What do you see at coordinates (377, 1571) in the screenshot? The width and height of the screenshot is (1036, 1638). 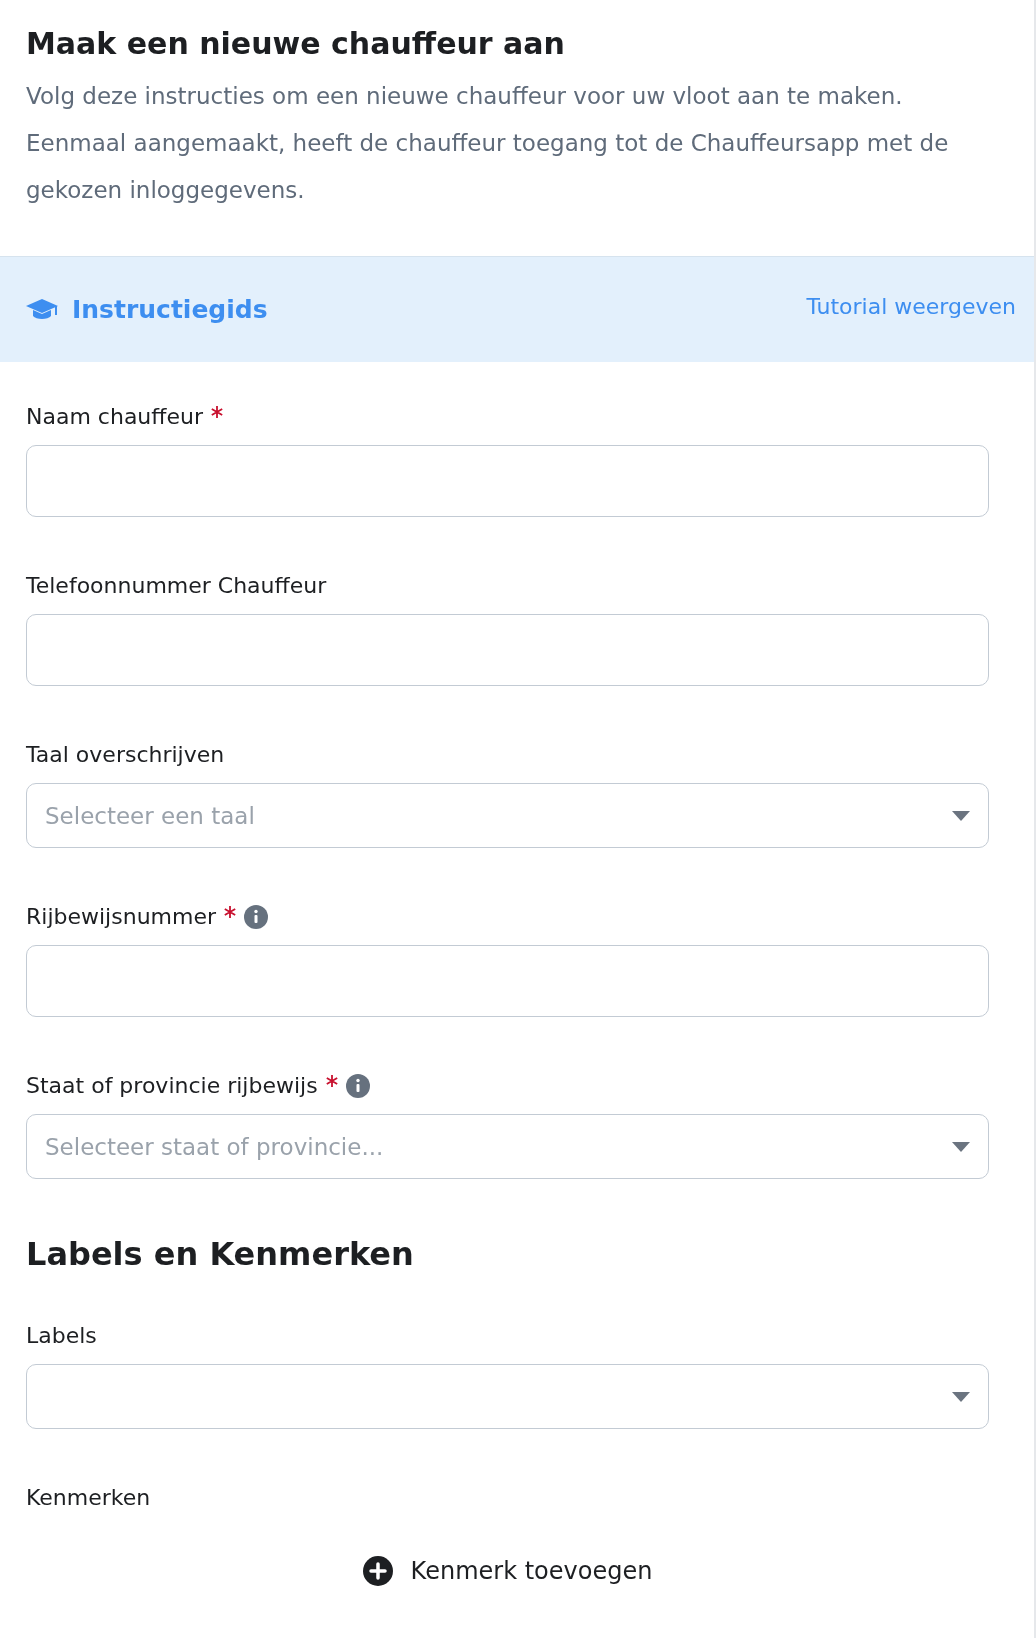 I see `plus-icon` at bounding box center [377, 1571].